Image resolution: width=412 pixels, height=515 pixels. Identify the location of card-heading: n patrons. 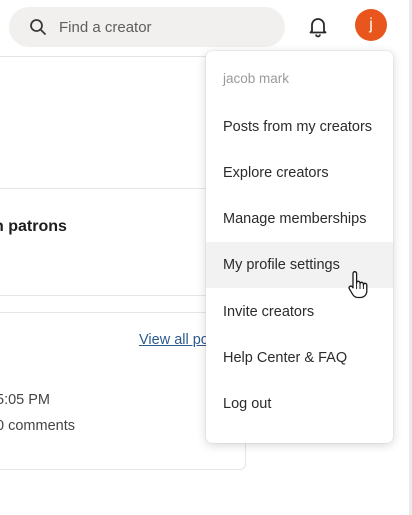
(33, 226).